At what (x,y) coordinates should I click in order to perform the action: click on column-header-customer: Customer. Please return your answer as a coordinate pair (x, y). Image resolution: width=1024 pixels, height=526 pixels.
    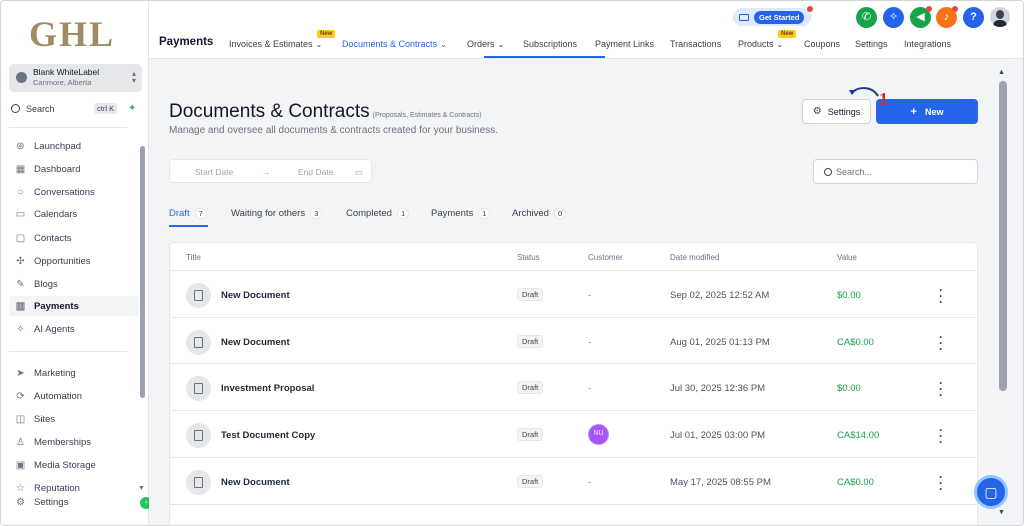
    Looking at the image, I should click on (605, 257).